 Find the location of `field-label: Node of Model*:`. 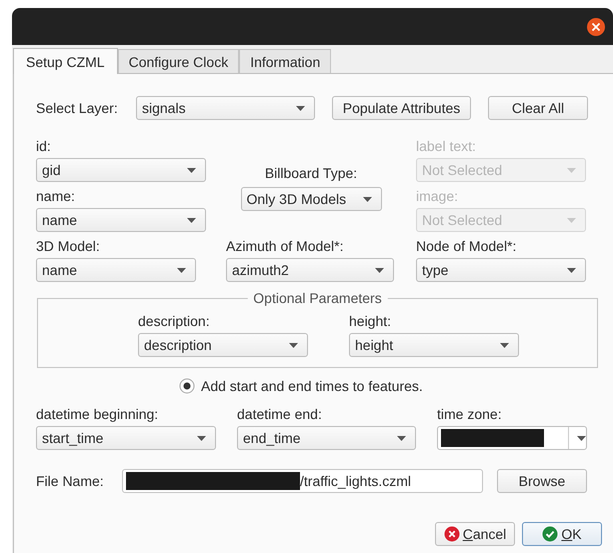

field-label: Node of Model*: is located at coordinates (467, 246).